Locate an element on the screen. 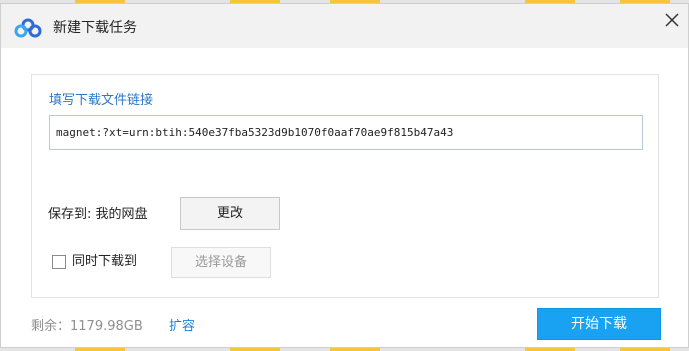  also-download-to-checkbox is located at coordinates (59, 262).